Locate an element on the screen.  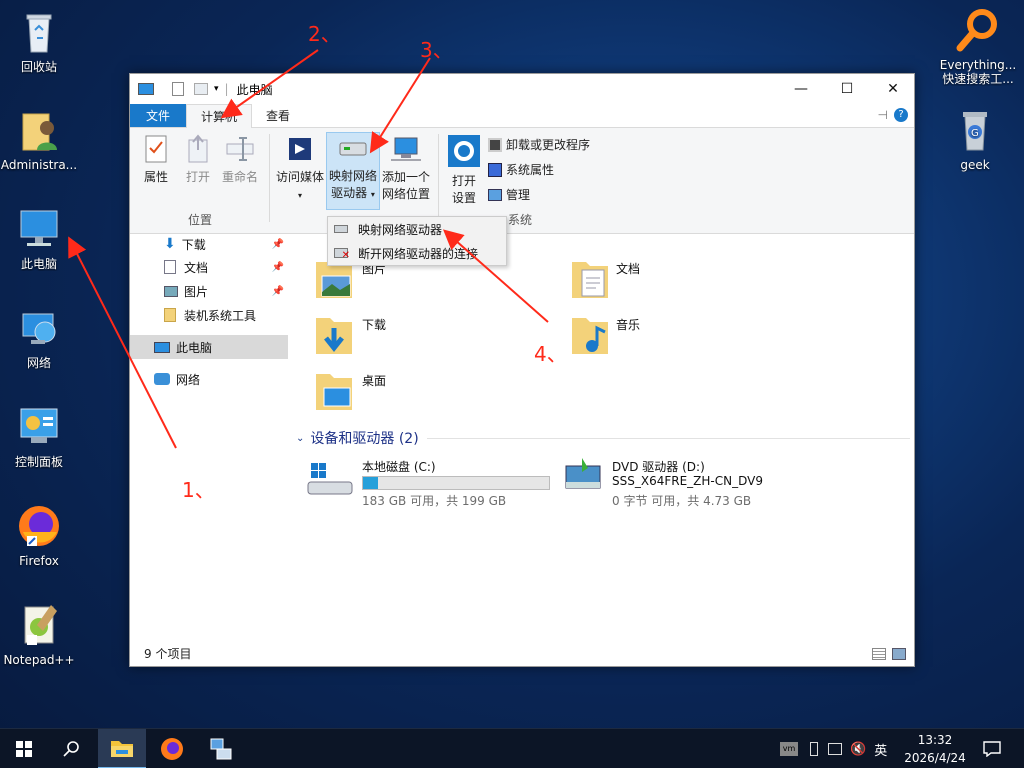
minimize-button: — is located at coordinates (801, 89).